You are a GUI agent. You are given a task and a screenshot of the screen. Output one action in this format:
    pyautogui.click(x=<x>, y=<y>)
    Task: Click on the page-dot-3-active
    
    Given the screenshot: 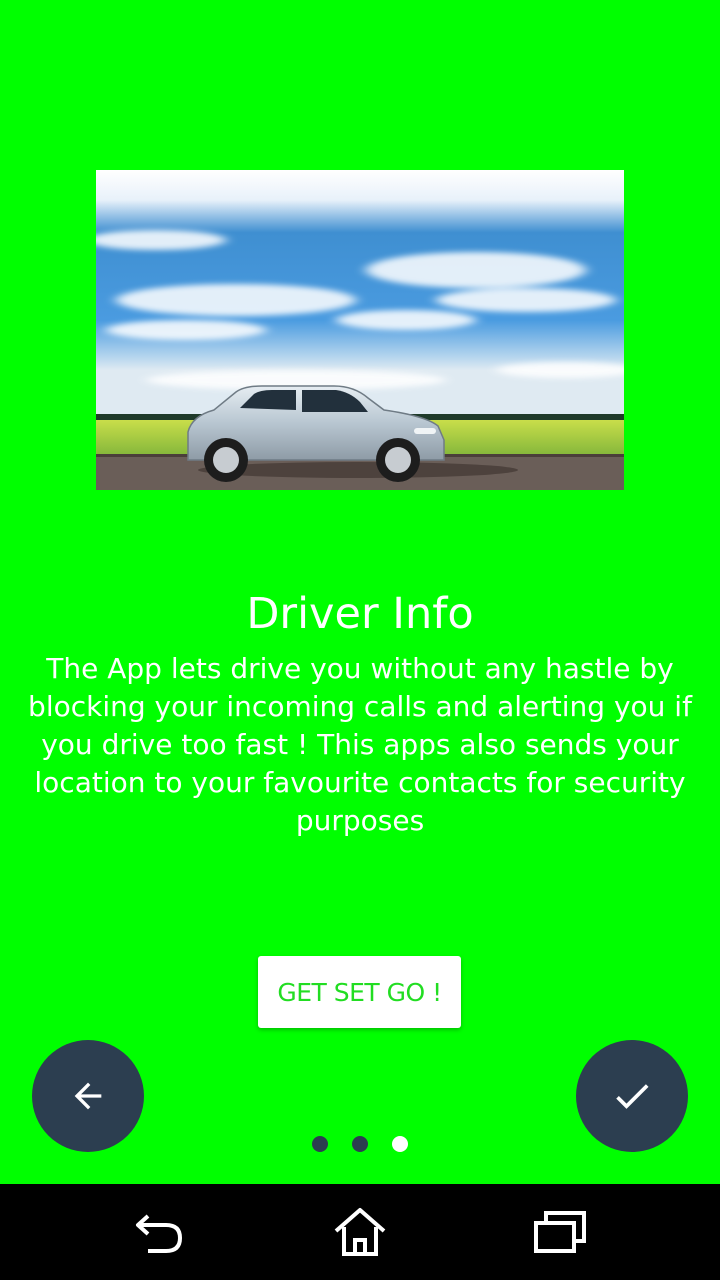 What is the action you would take?
    pyautogui.click(x=400, y=1144)
    